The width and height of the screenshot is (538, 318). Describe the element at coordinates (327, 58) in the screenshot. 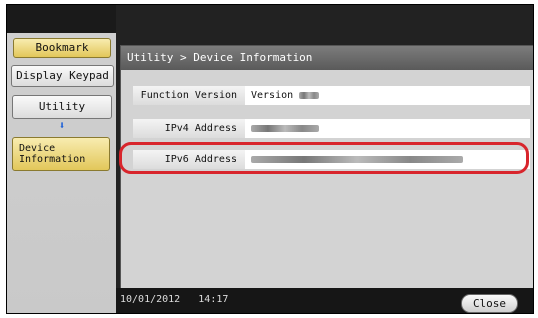

I see `breadcrumb: Utility > Device Information` at that location.